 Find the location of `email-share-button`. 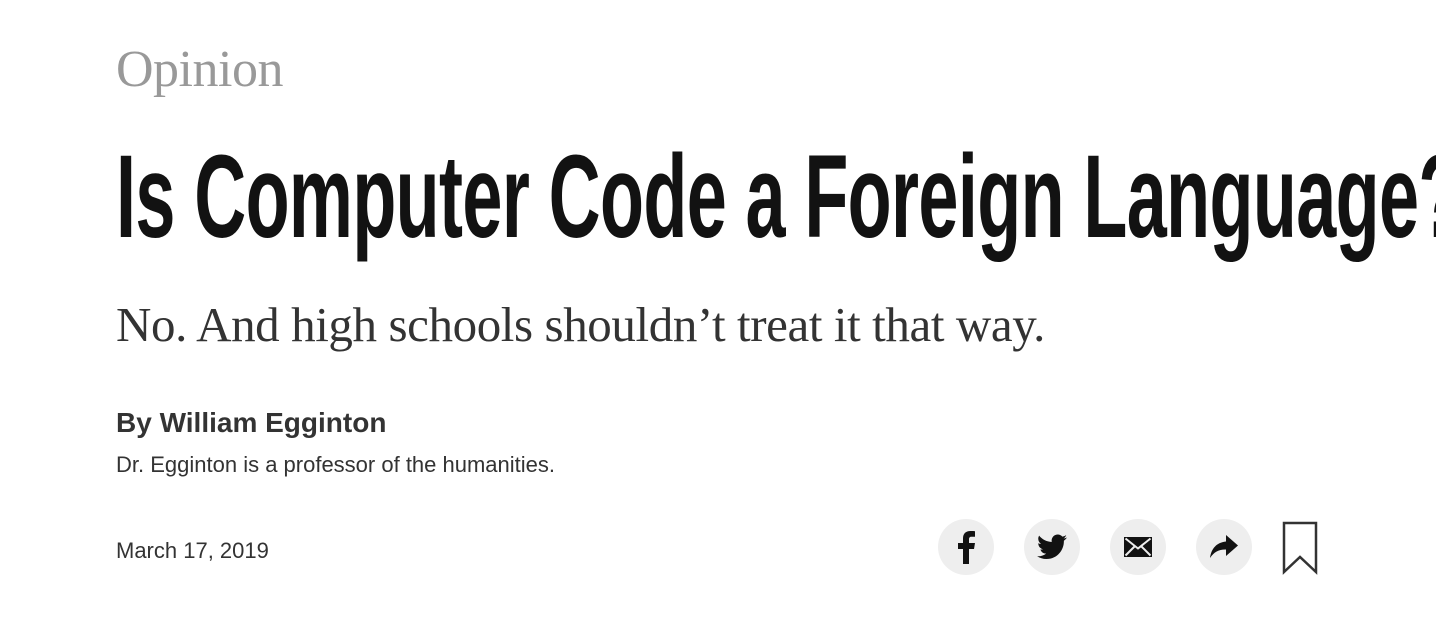

email-share-button is located at coordinates (1138, 547).